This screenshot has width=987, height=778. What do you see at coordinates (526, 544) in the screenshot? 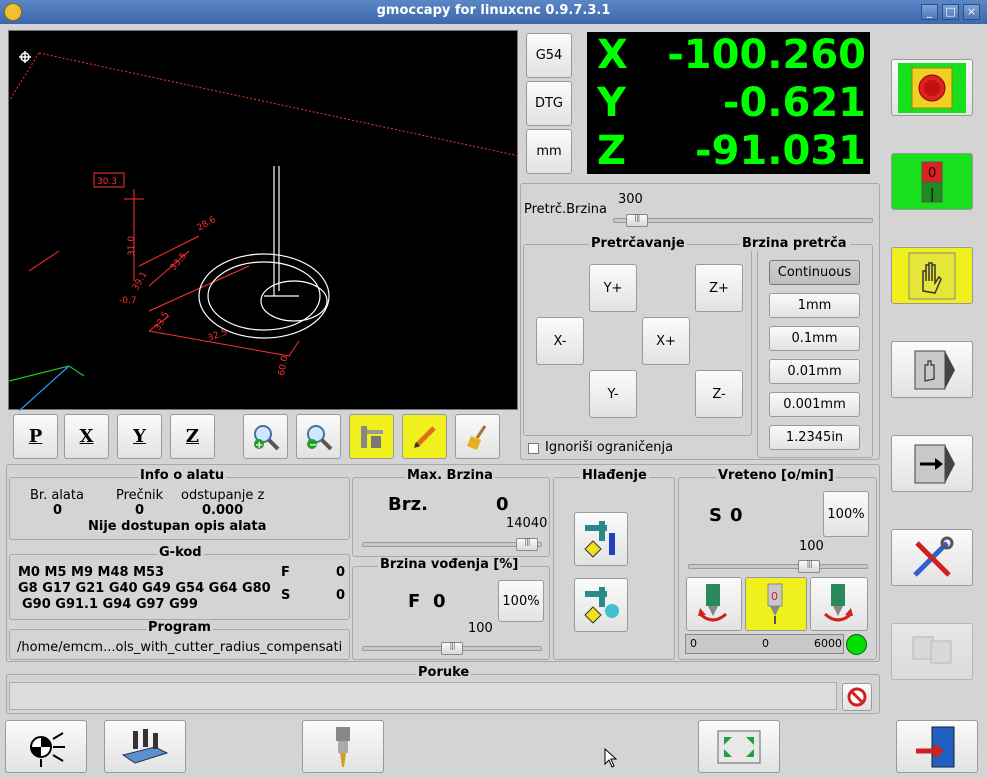
I see `max-speed-knob` at bounding box center [526, 544].